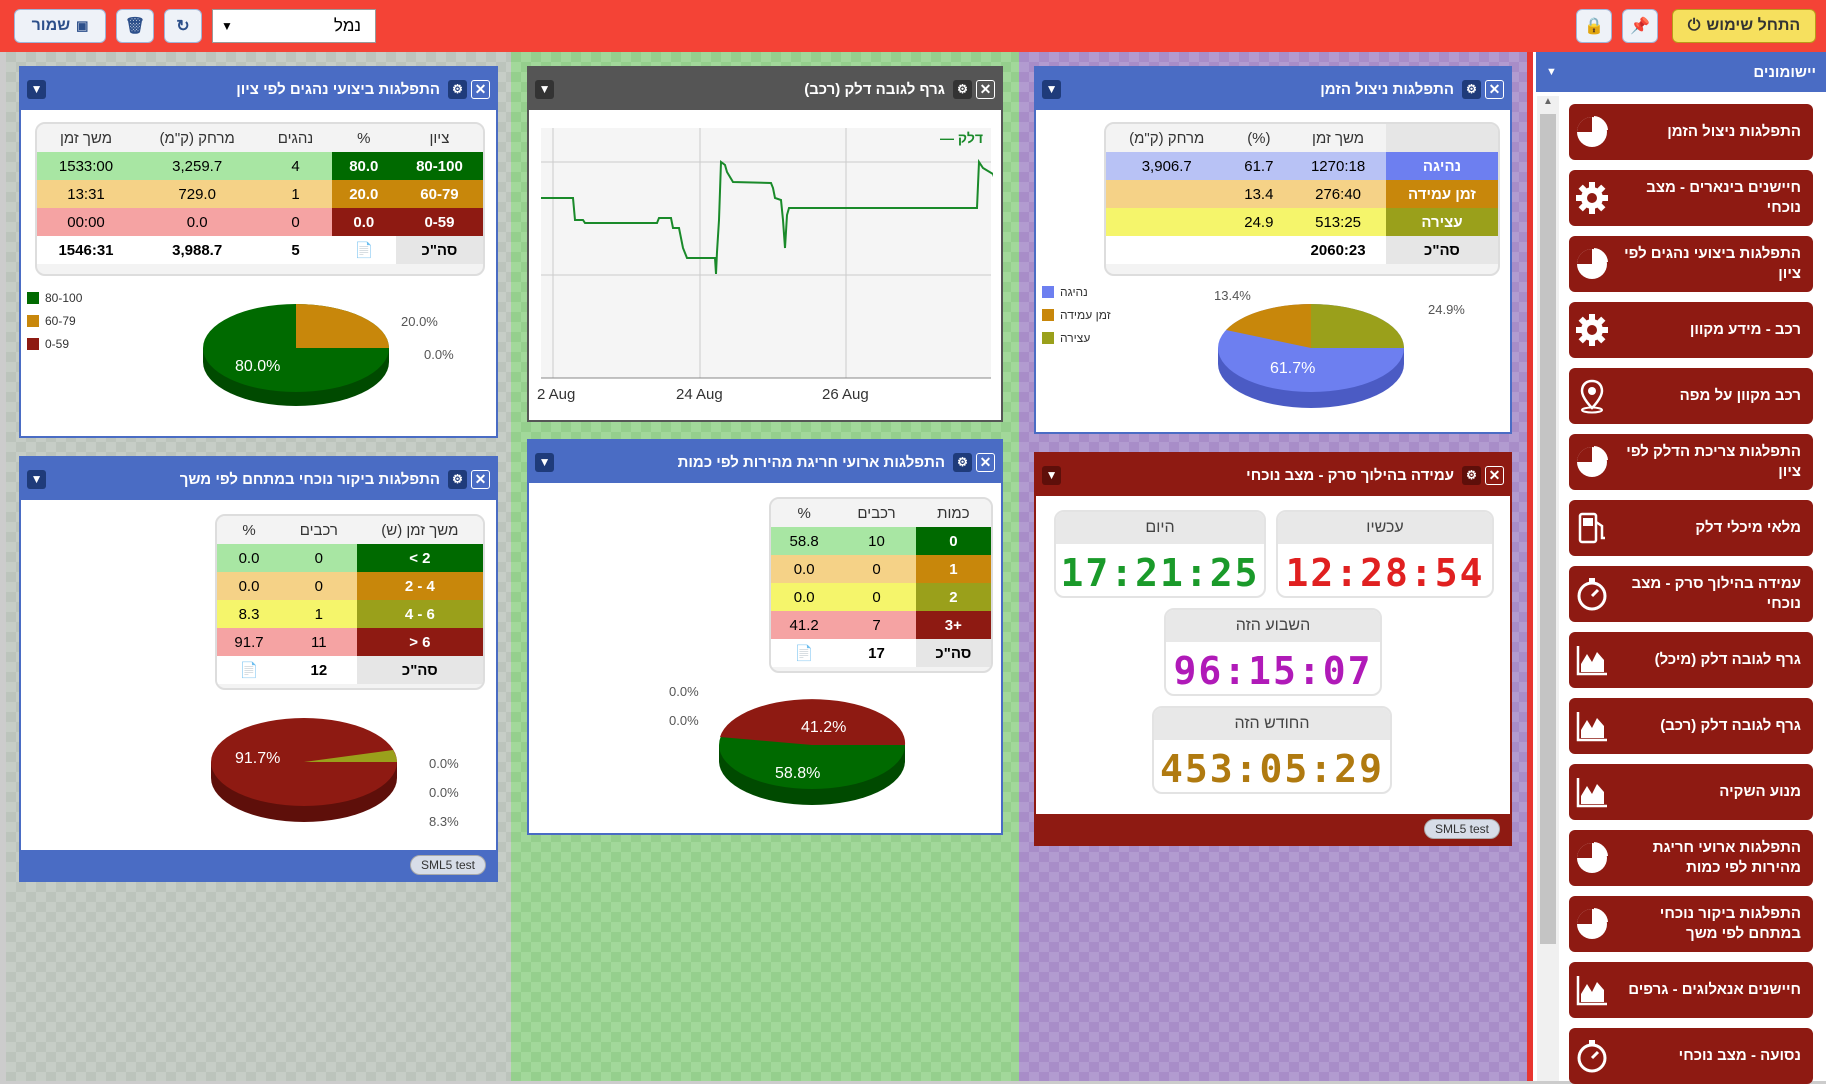 Image resolution: width=1826 pixels, height=1084 pixels. Describe the element at coordinates (1441, 166) in the screenshot. I see `cell: נהיגה` at that location.